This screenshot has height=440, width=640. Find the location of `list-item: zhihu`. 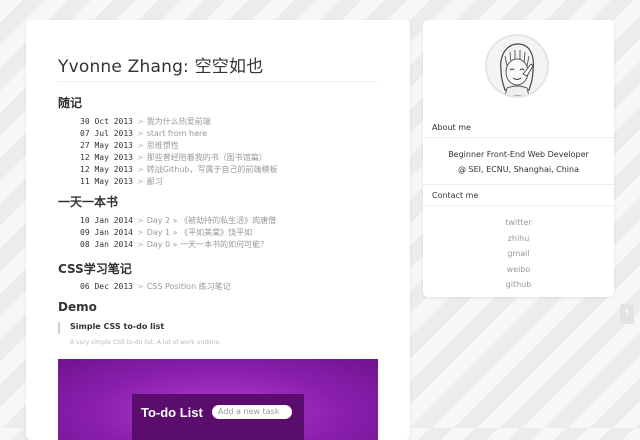

list-item: zhihu is located at coordinates (518, 239).